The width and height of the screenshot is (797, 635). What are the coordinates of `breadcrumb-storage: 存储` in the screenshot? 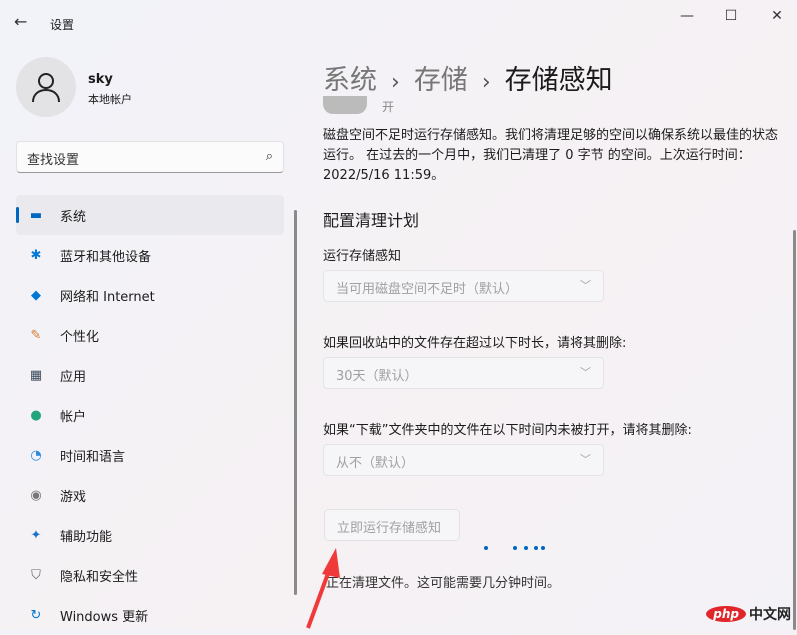 It's located at (441, 80).